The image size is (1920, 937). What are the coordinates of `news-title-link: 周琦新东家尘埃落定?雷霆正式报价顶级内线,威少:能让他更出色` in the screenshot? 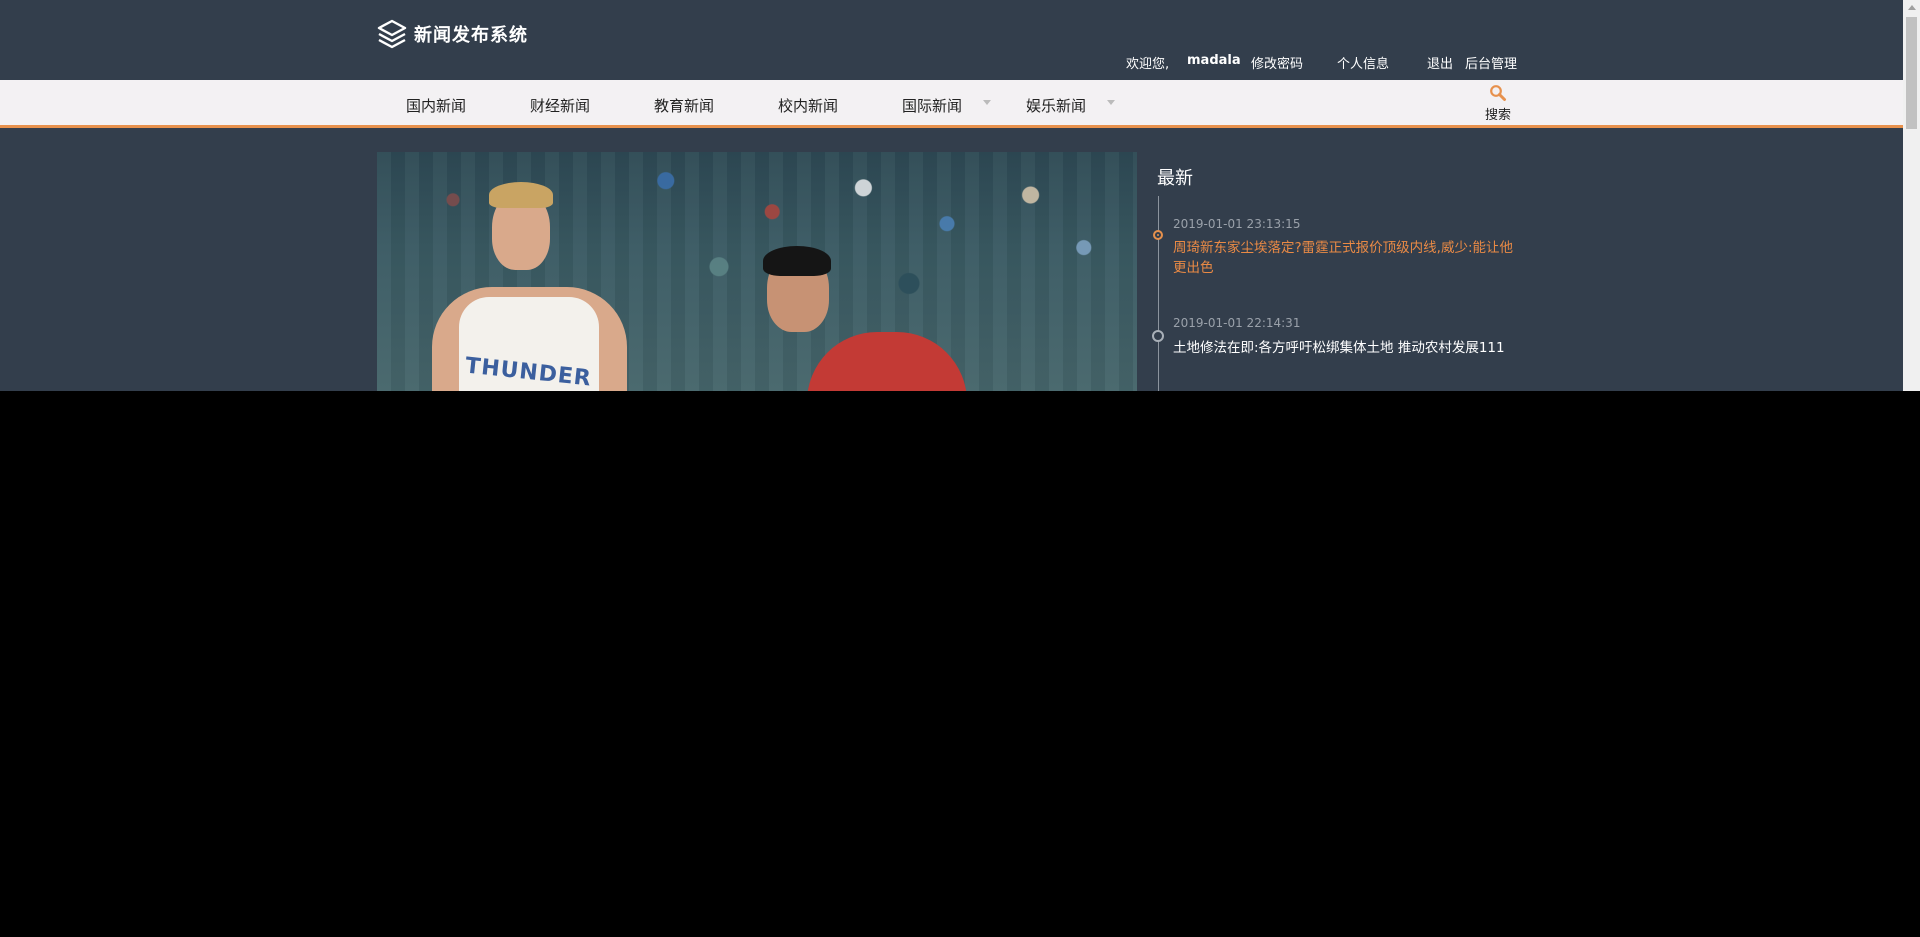 It's located at (1343, 258).